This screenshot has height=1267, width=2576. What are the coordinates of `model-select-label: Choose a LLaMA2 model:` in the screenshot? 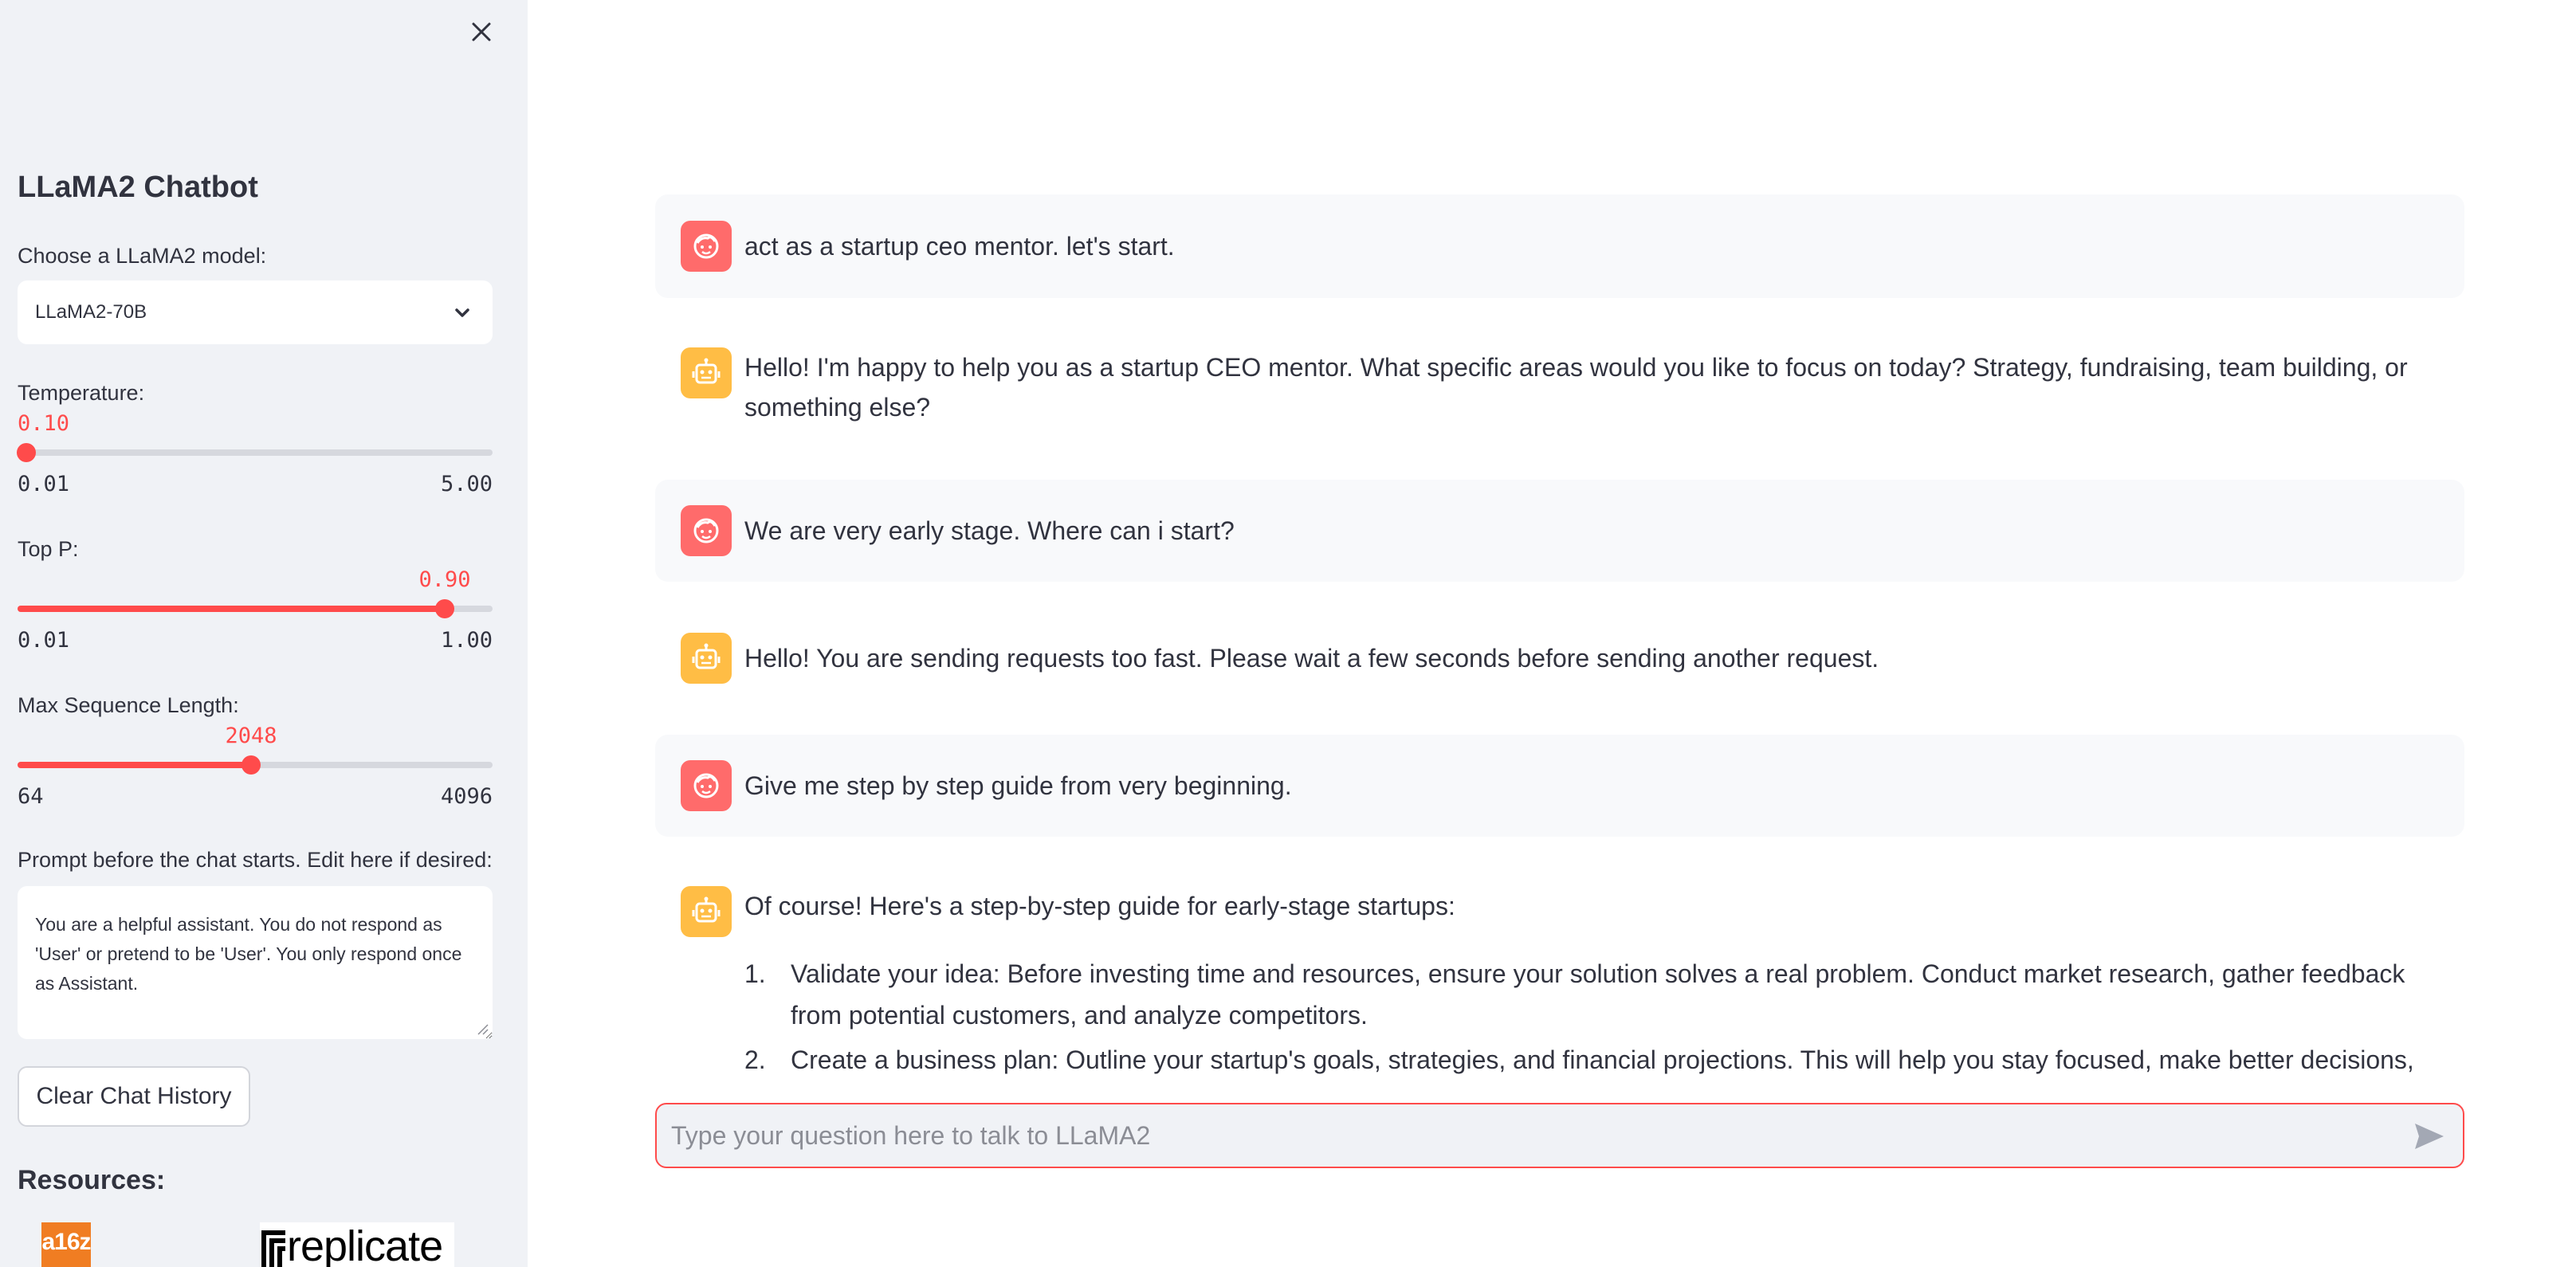 It's located at (142, 256).